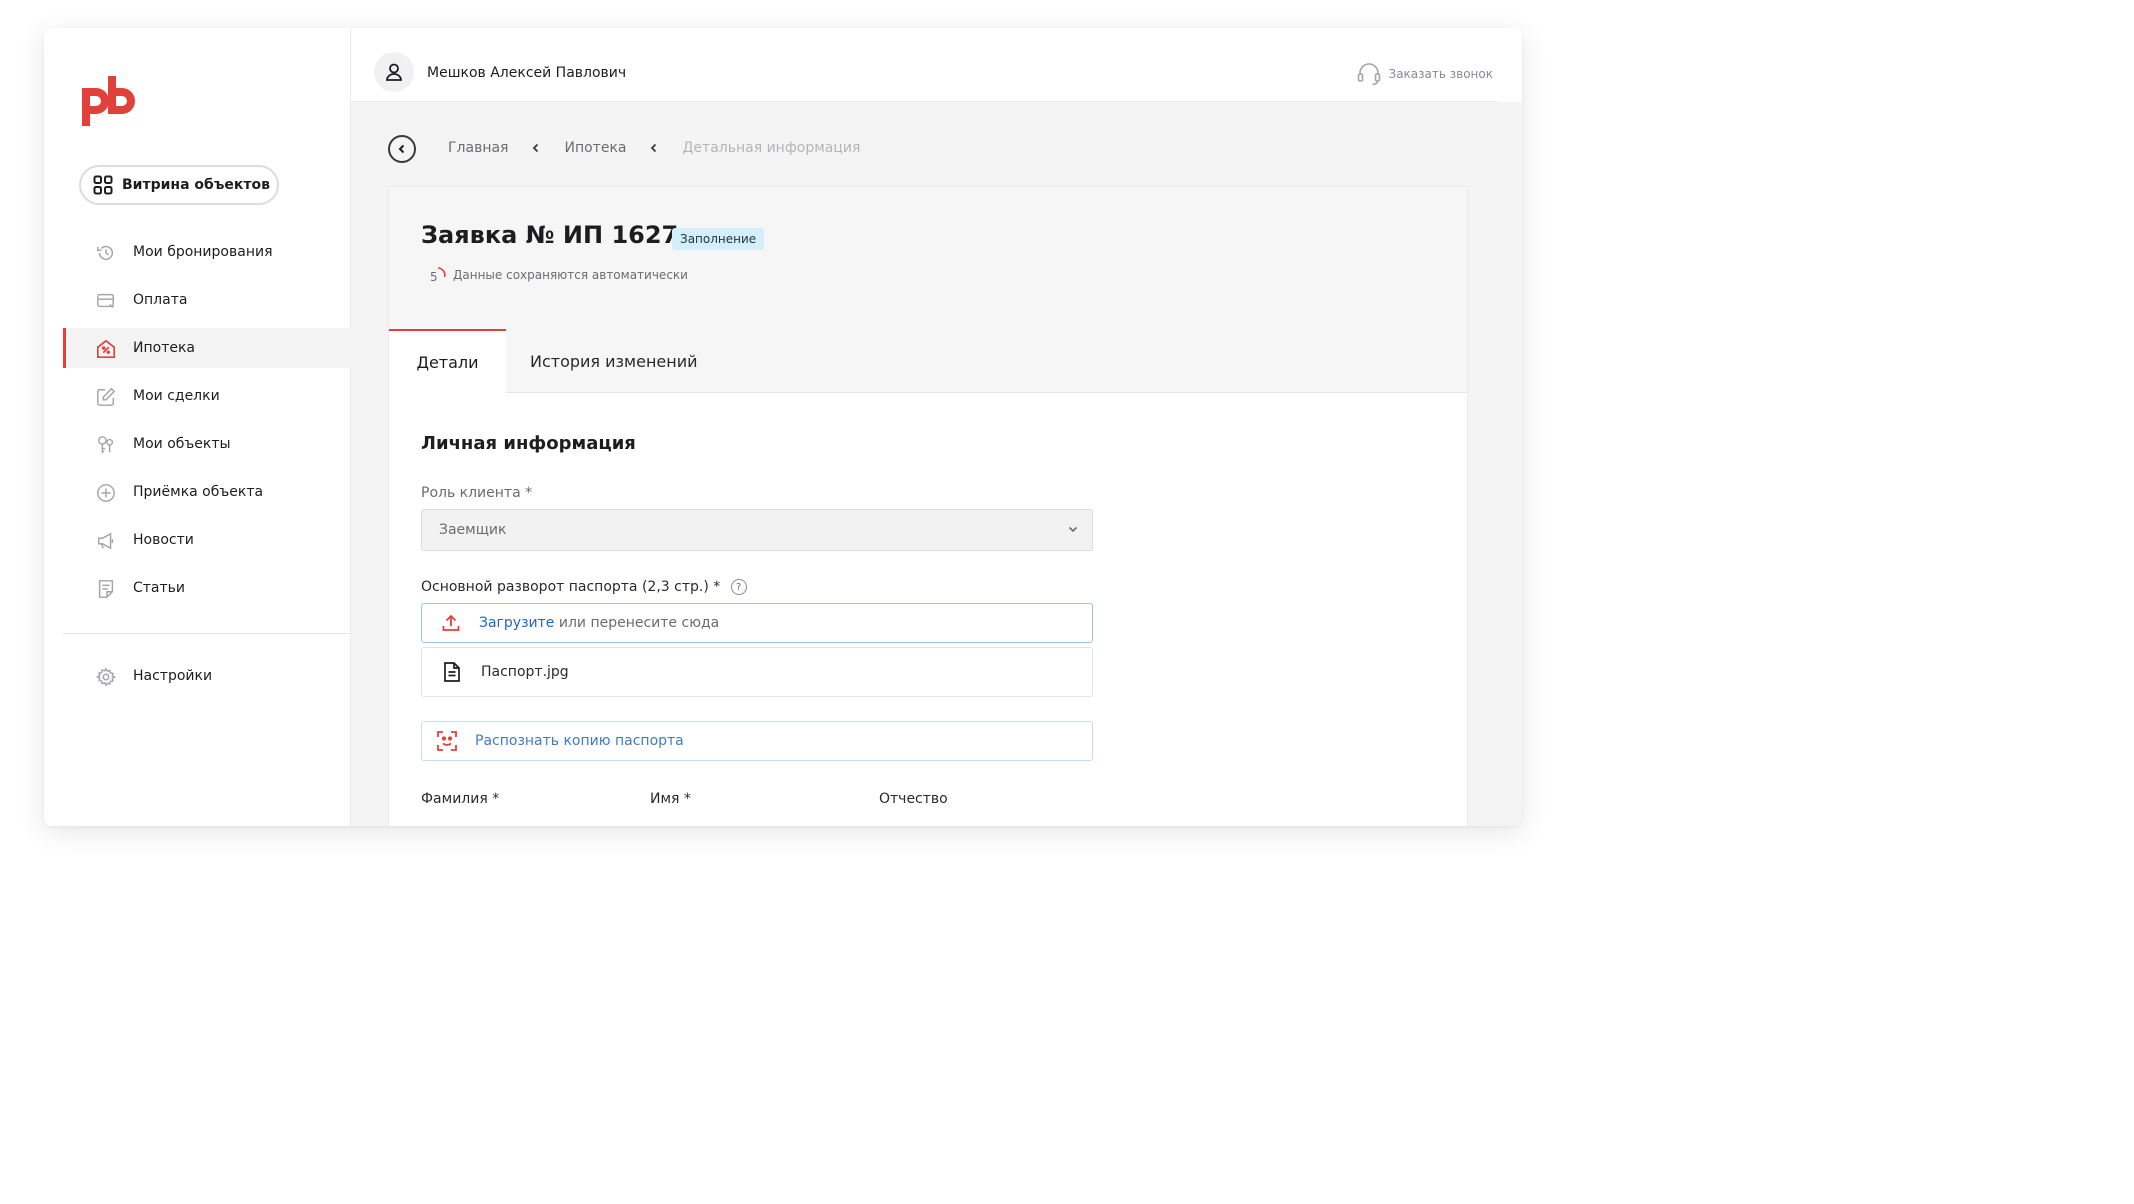 The width and height of the screenshot is (2134, 1204). I want to click on user-icon, so click(394, 72).